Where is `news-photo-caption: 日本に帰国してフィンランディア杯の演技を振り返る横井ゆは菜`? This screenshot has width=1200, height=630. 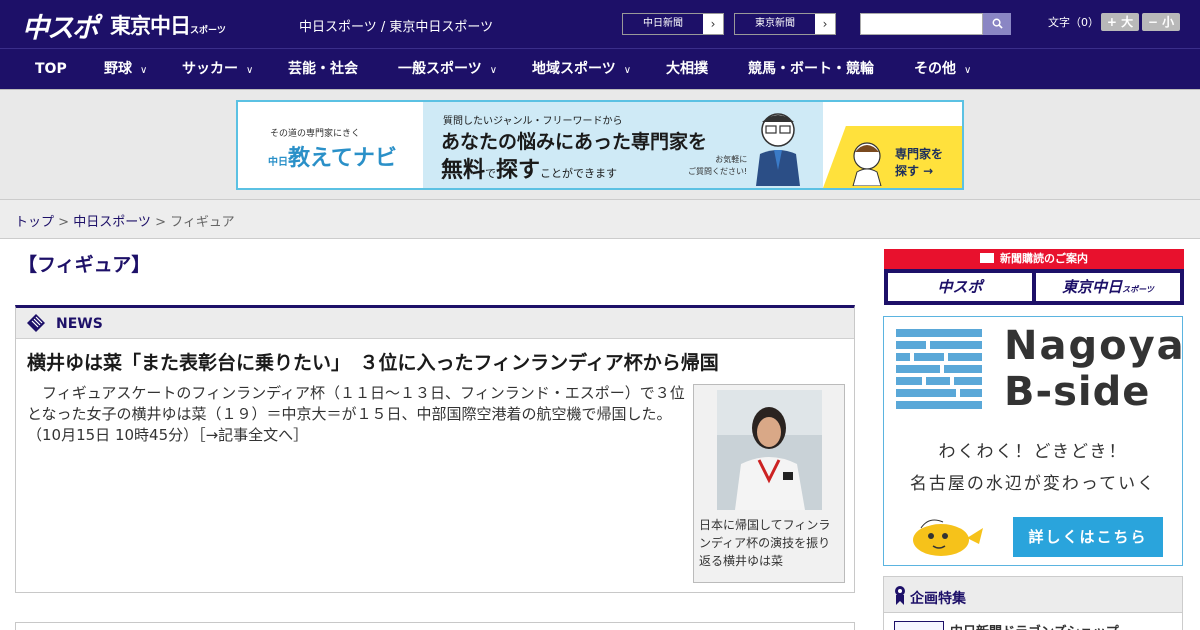 news-photo-caption: 日本に帰国してフィンランディア杯の演技を振り返る横井ゆは菜 is located at coordinates (765, 543).